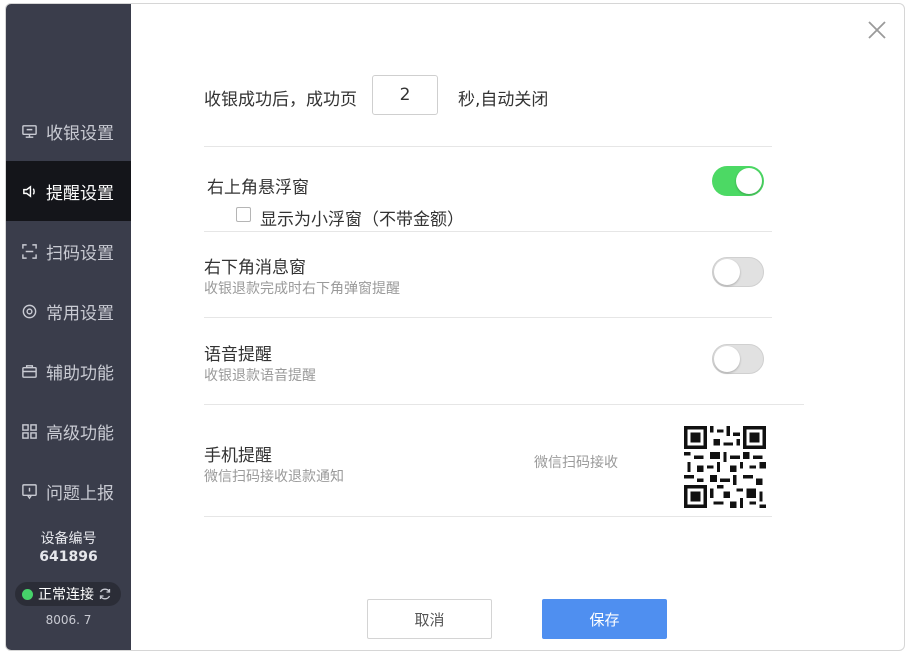 This screenshot has width=914, height=652. What do you see at coordinates (260, 376) in the screenshot?
I see `voice-reminder-subtitle: 收银退款语音提醒` at bounding box center [260, 376].